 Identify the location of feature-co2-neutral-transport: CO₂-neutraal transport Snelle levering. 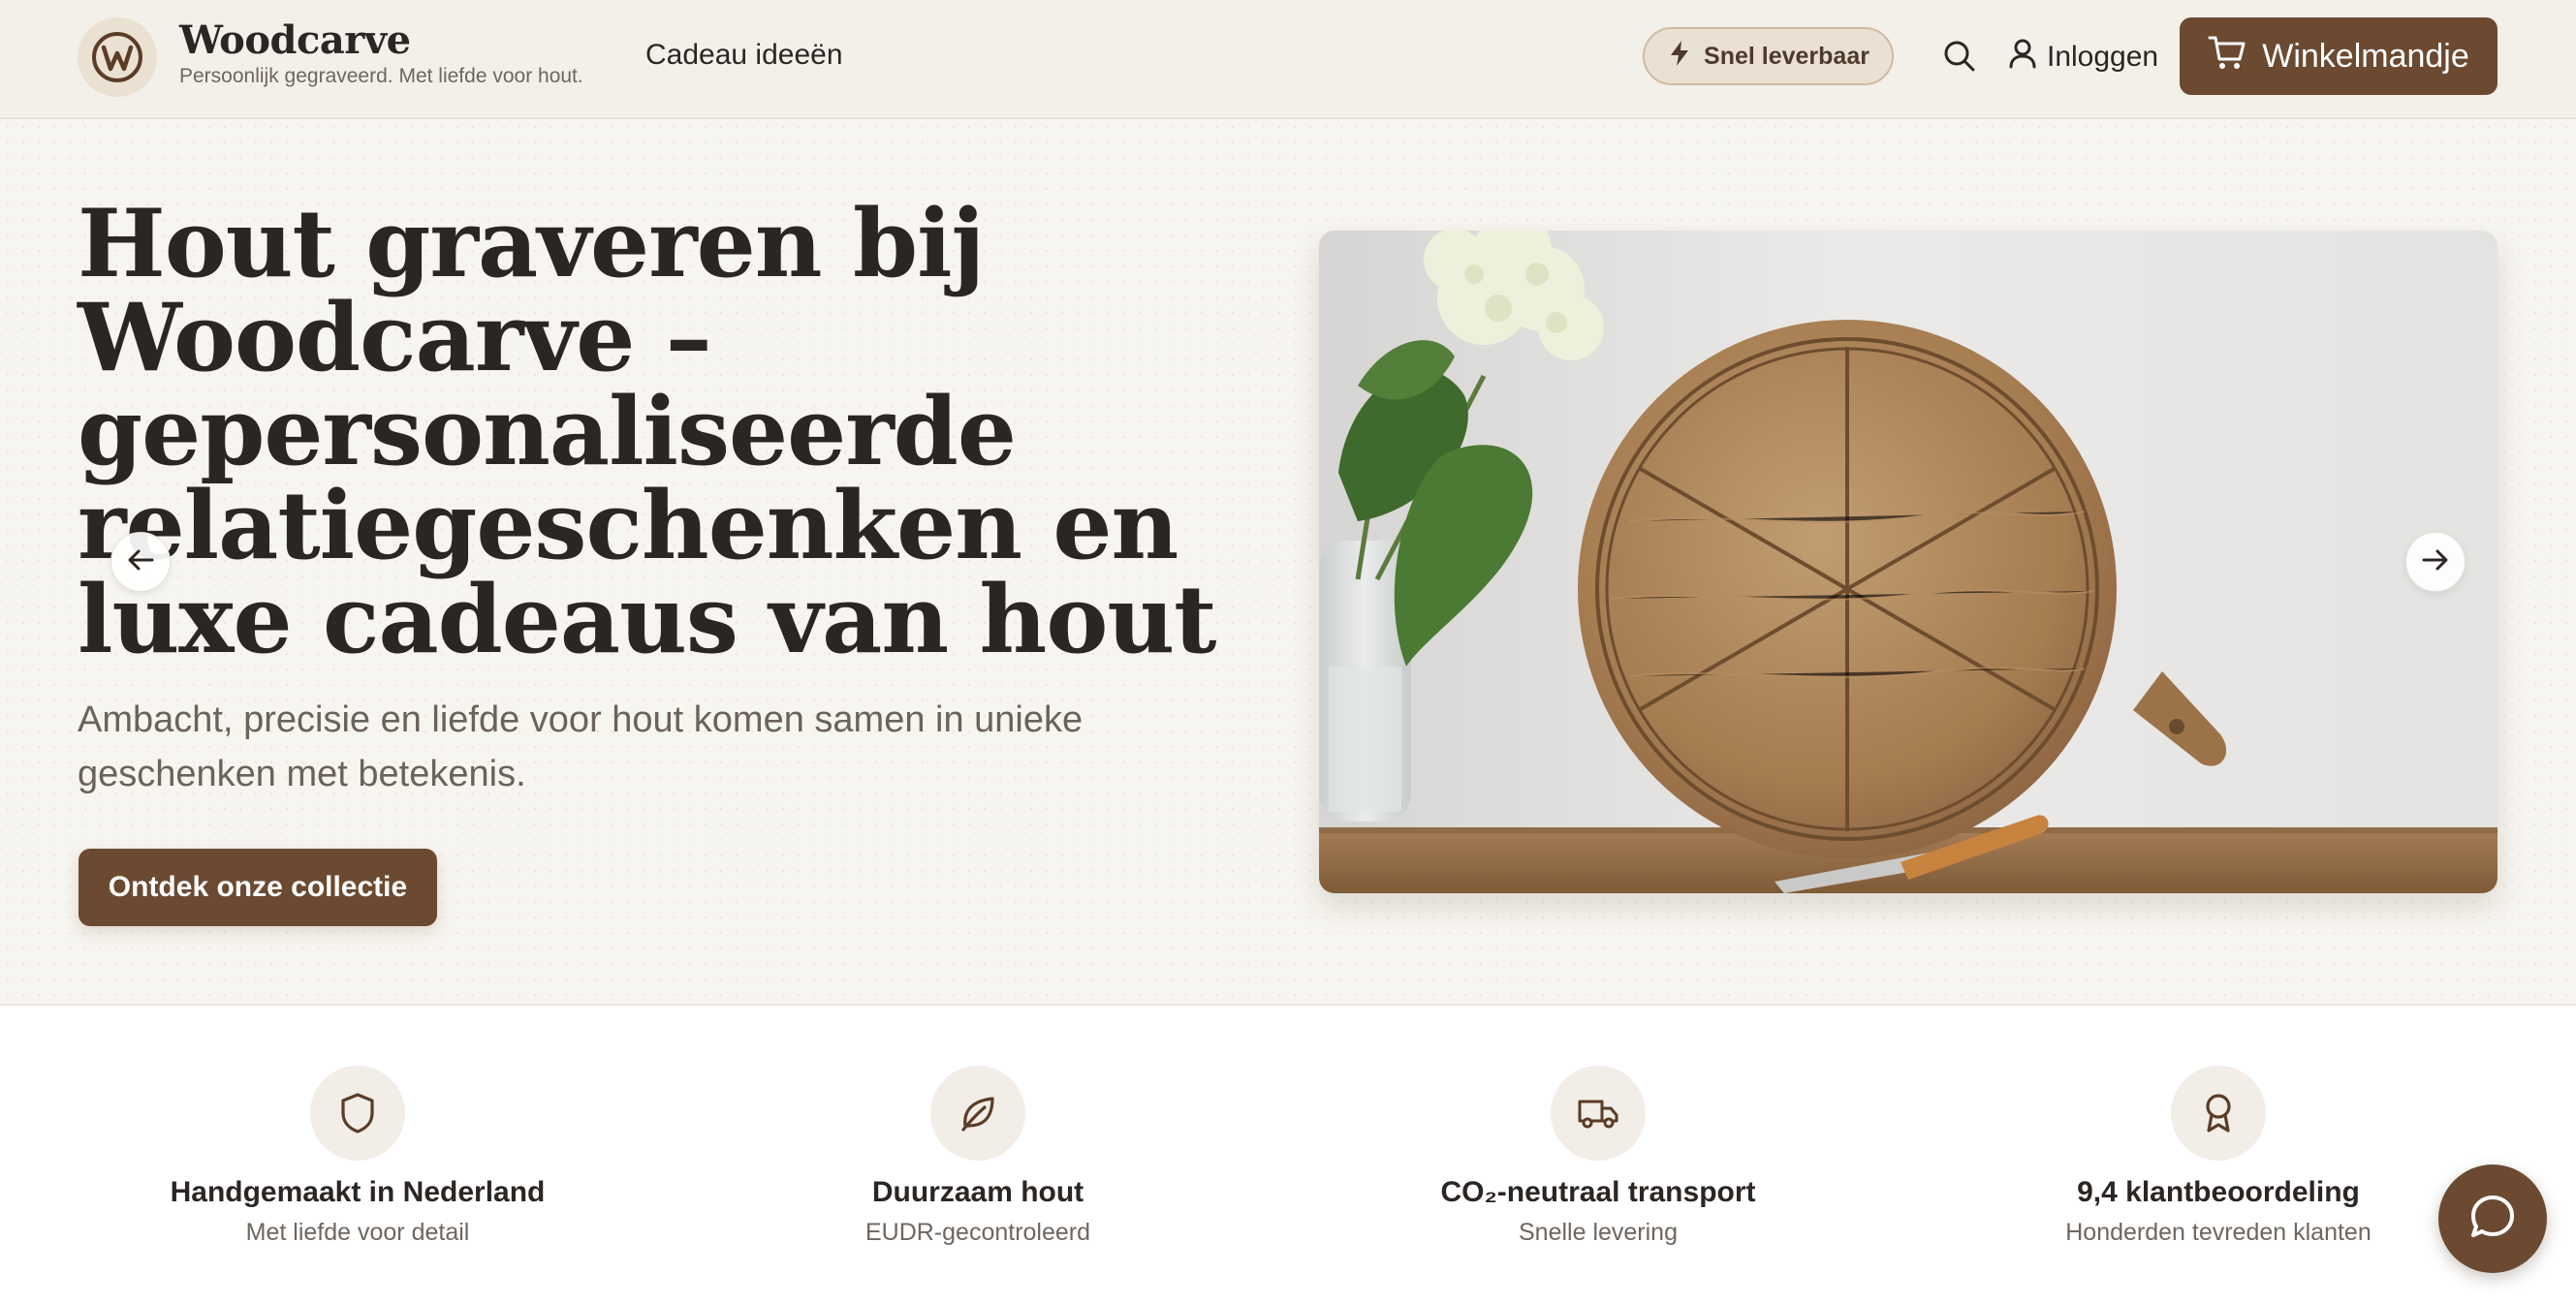
(1598, 1156).